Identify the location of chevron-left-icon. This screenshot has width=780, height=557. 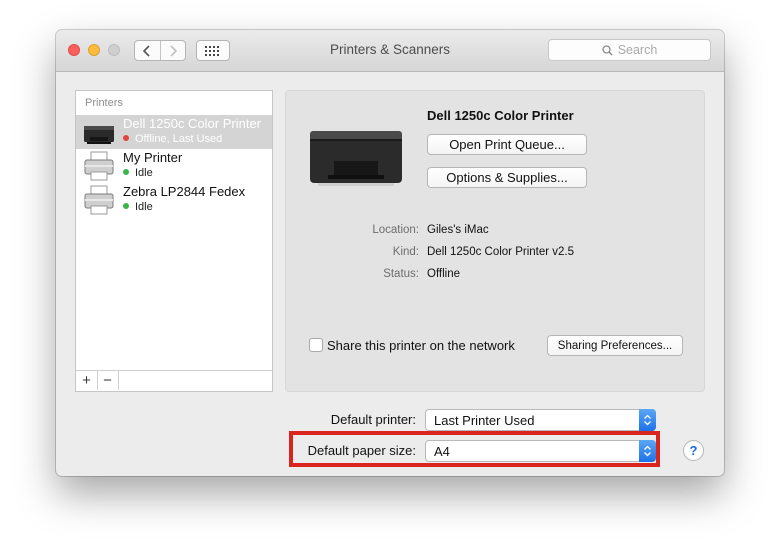
(146, 50).